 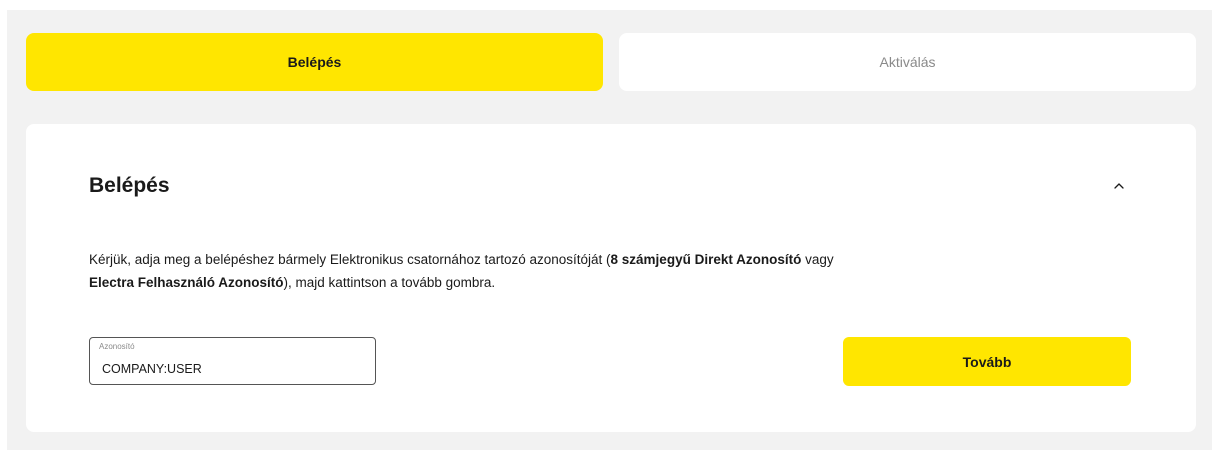 What do you see at coordinates (706, 259) in the screenshot?
I see `instructions-bold-1: 8 számjegyű Direkt Azonosító` at bounding box center [706, 259].